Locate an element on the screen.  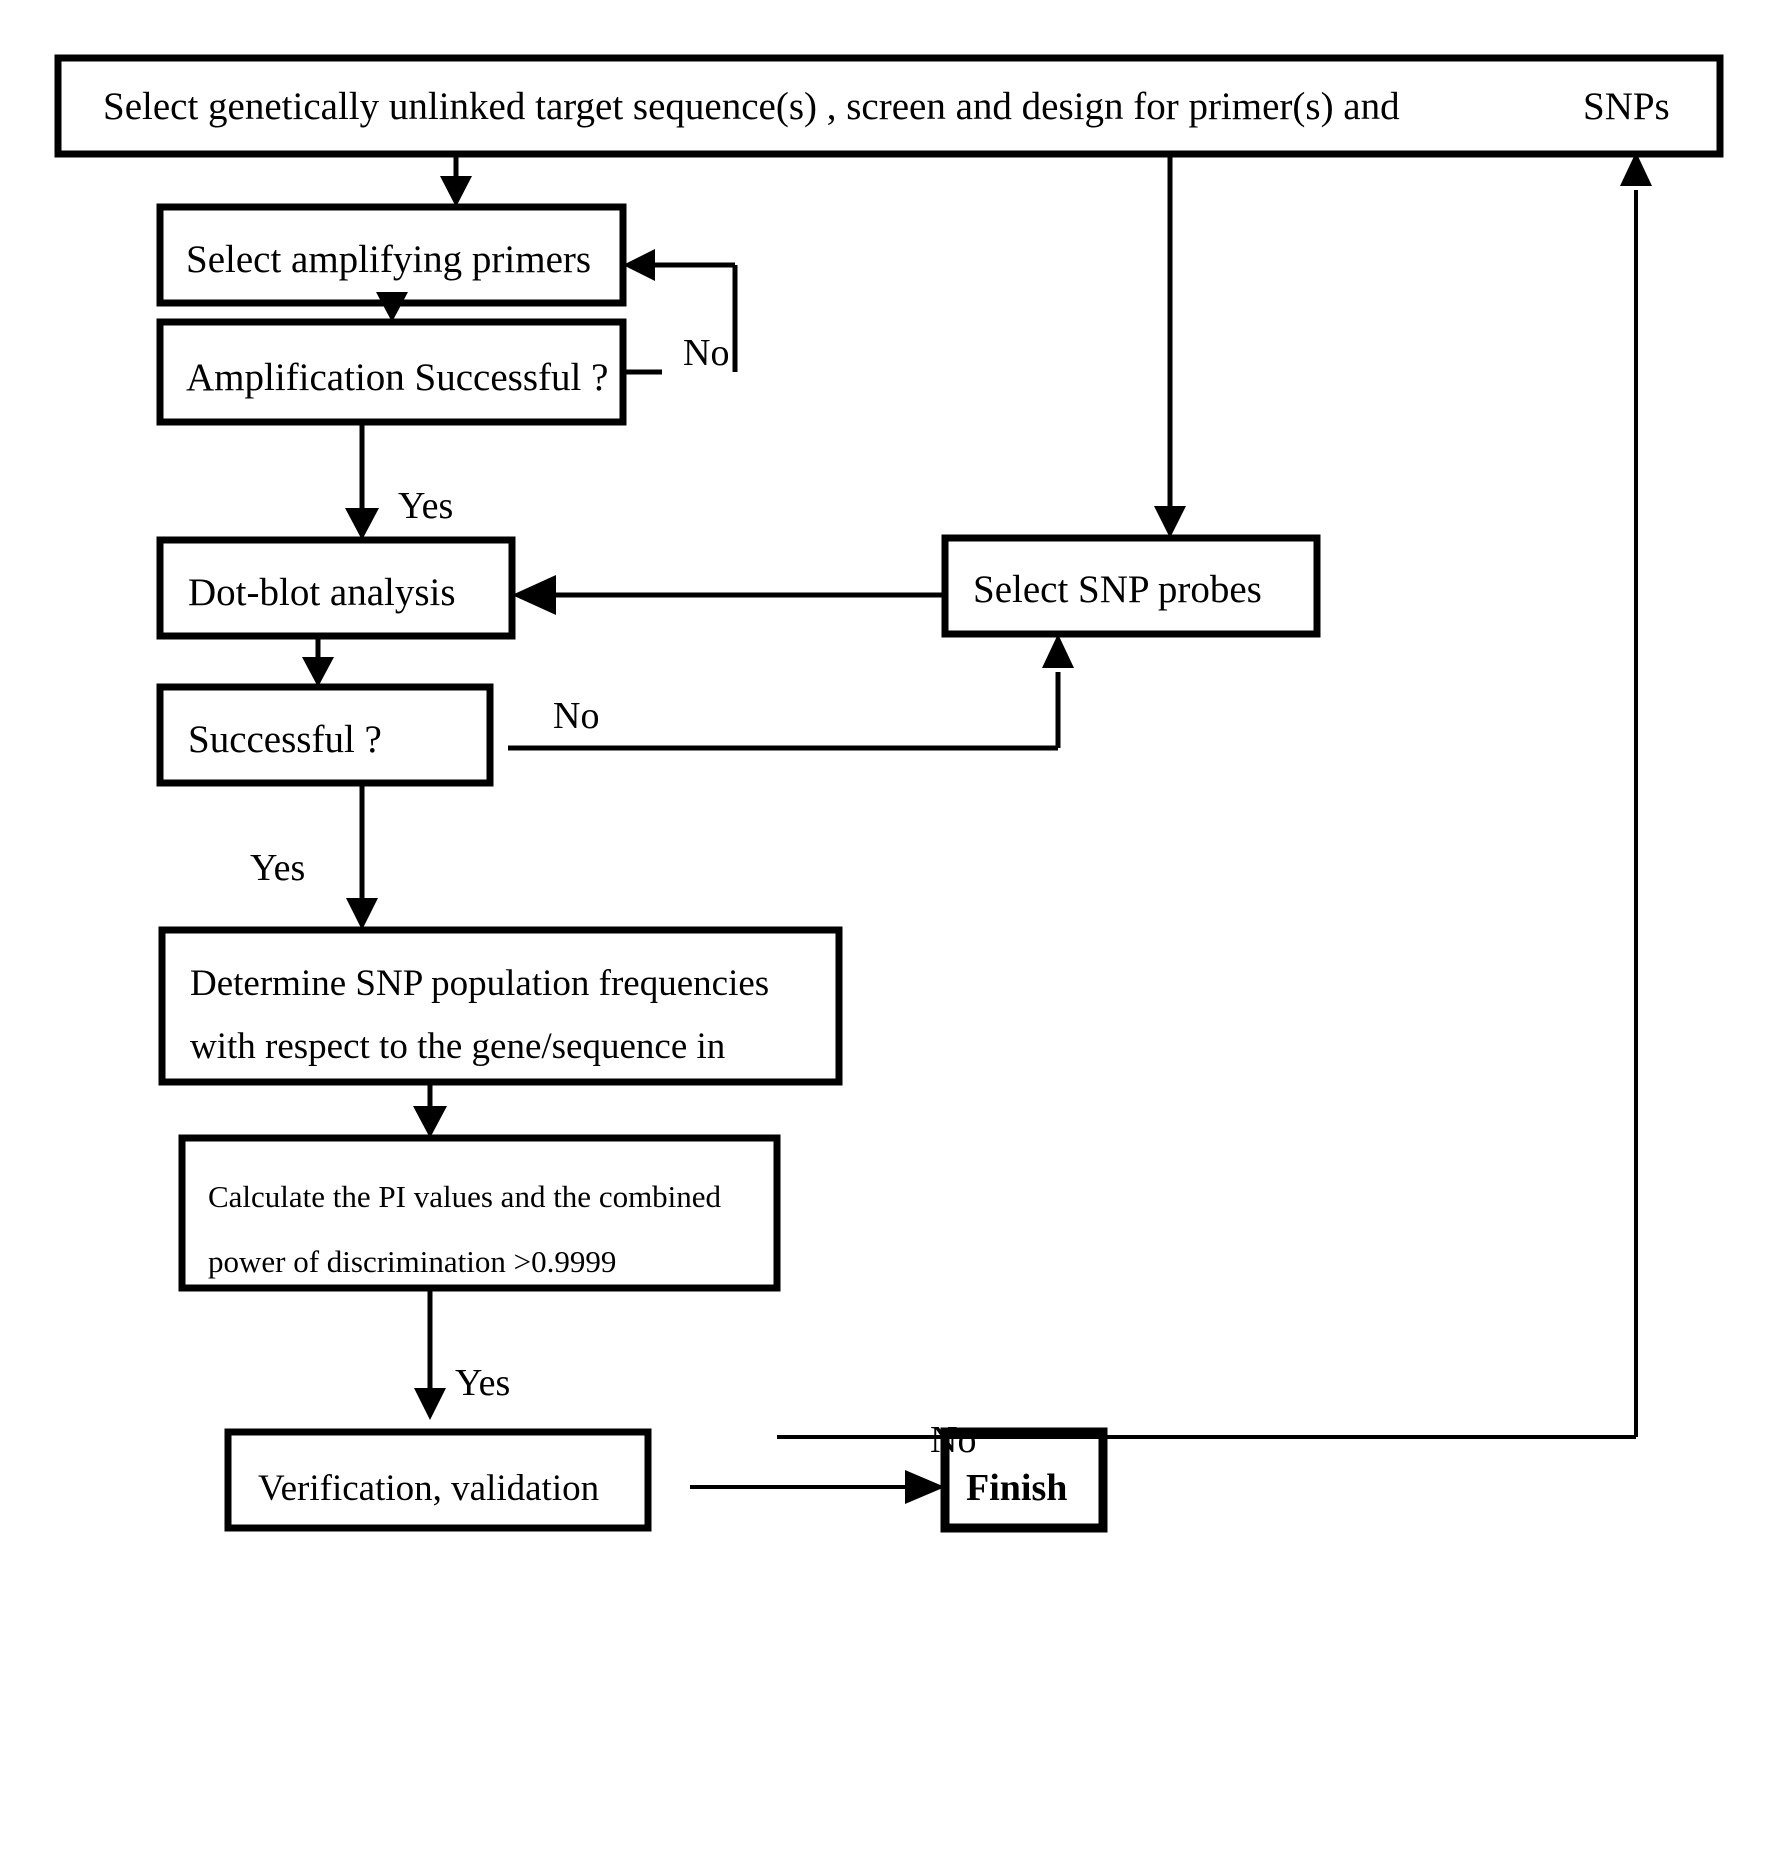
node-select-snp-probes-label: Select SNP probes is located at coordinates (1117, 589).